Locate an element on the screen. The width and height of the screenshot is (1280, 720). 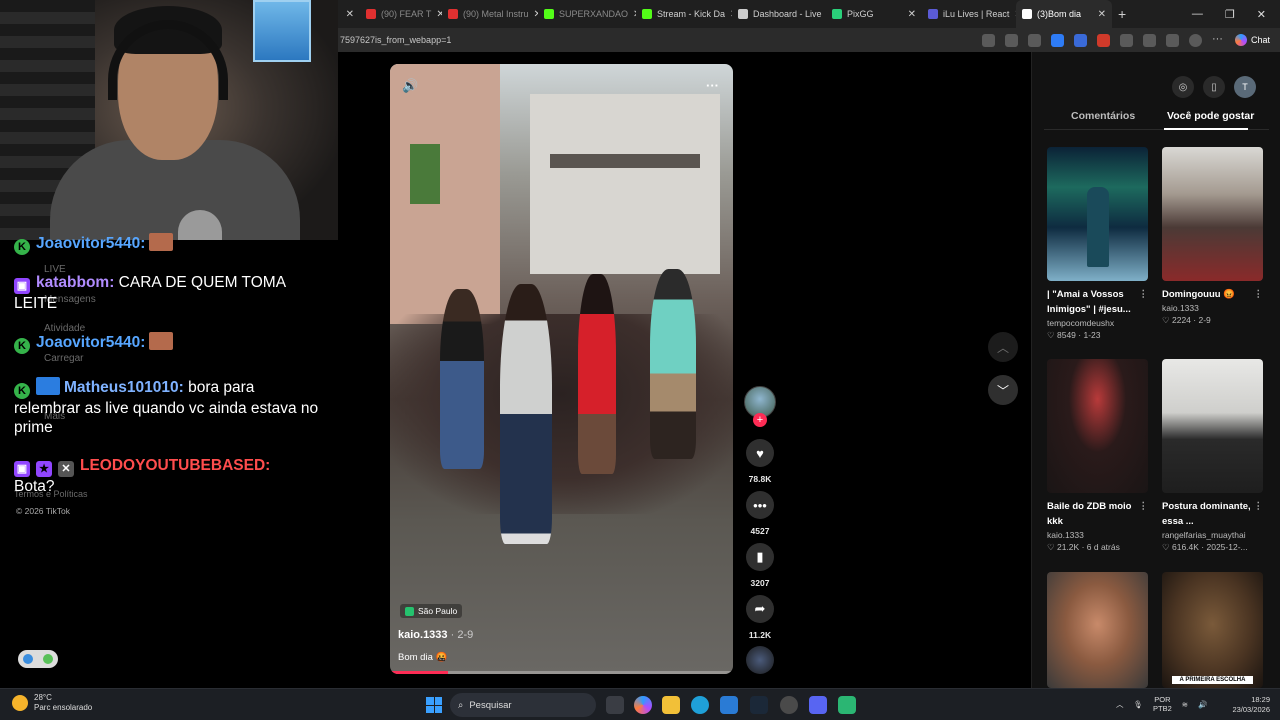
browser-tab: iLu Lives | React✕ is located at coordinates (969, 14).